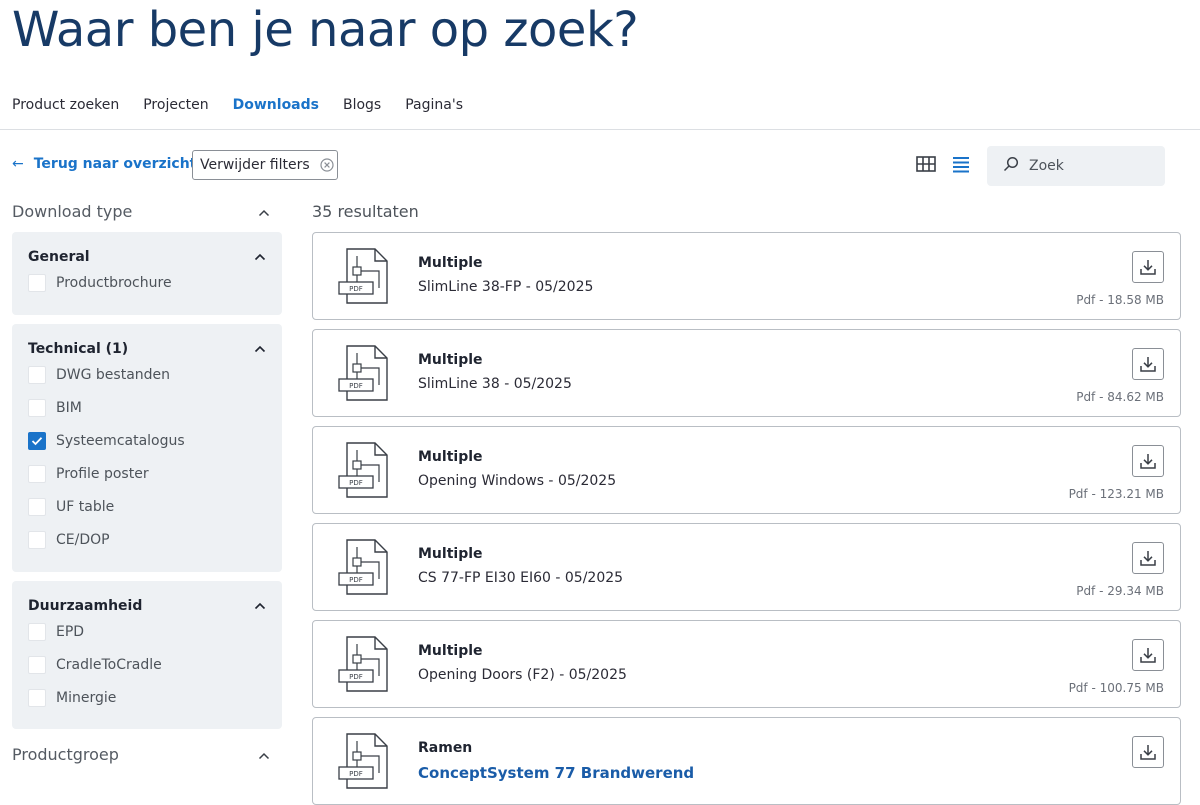 Image resolution: width=1200 pixels, height=805 pixels. What do you see at coordinates (175, 105) in the screenshot?
I see `tab-projecten: Projecten` at bounding box center [175, 105].